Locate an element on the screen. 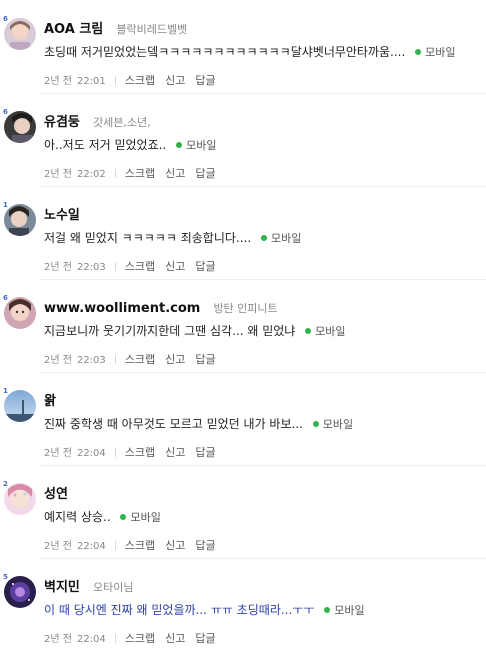  nickname: 벽지민 is located at coordinates (62, 587).